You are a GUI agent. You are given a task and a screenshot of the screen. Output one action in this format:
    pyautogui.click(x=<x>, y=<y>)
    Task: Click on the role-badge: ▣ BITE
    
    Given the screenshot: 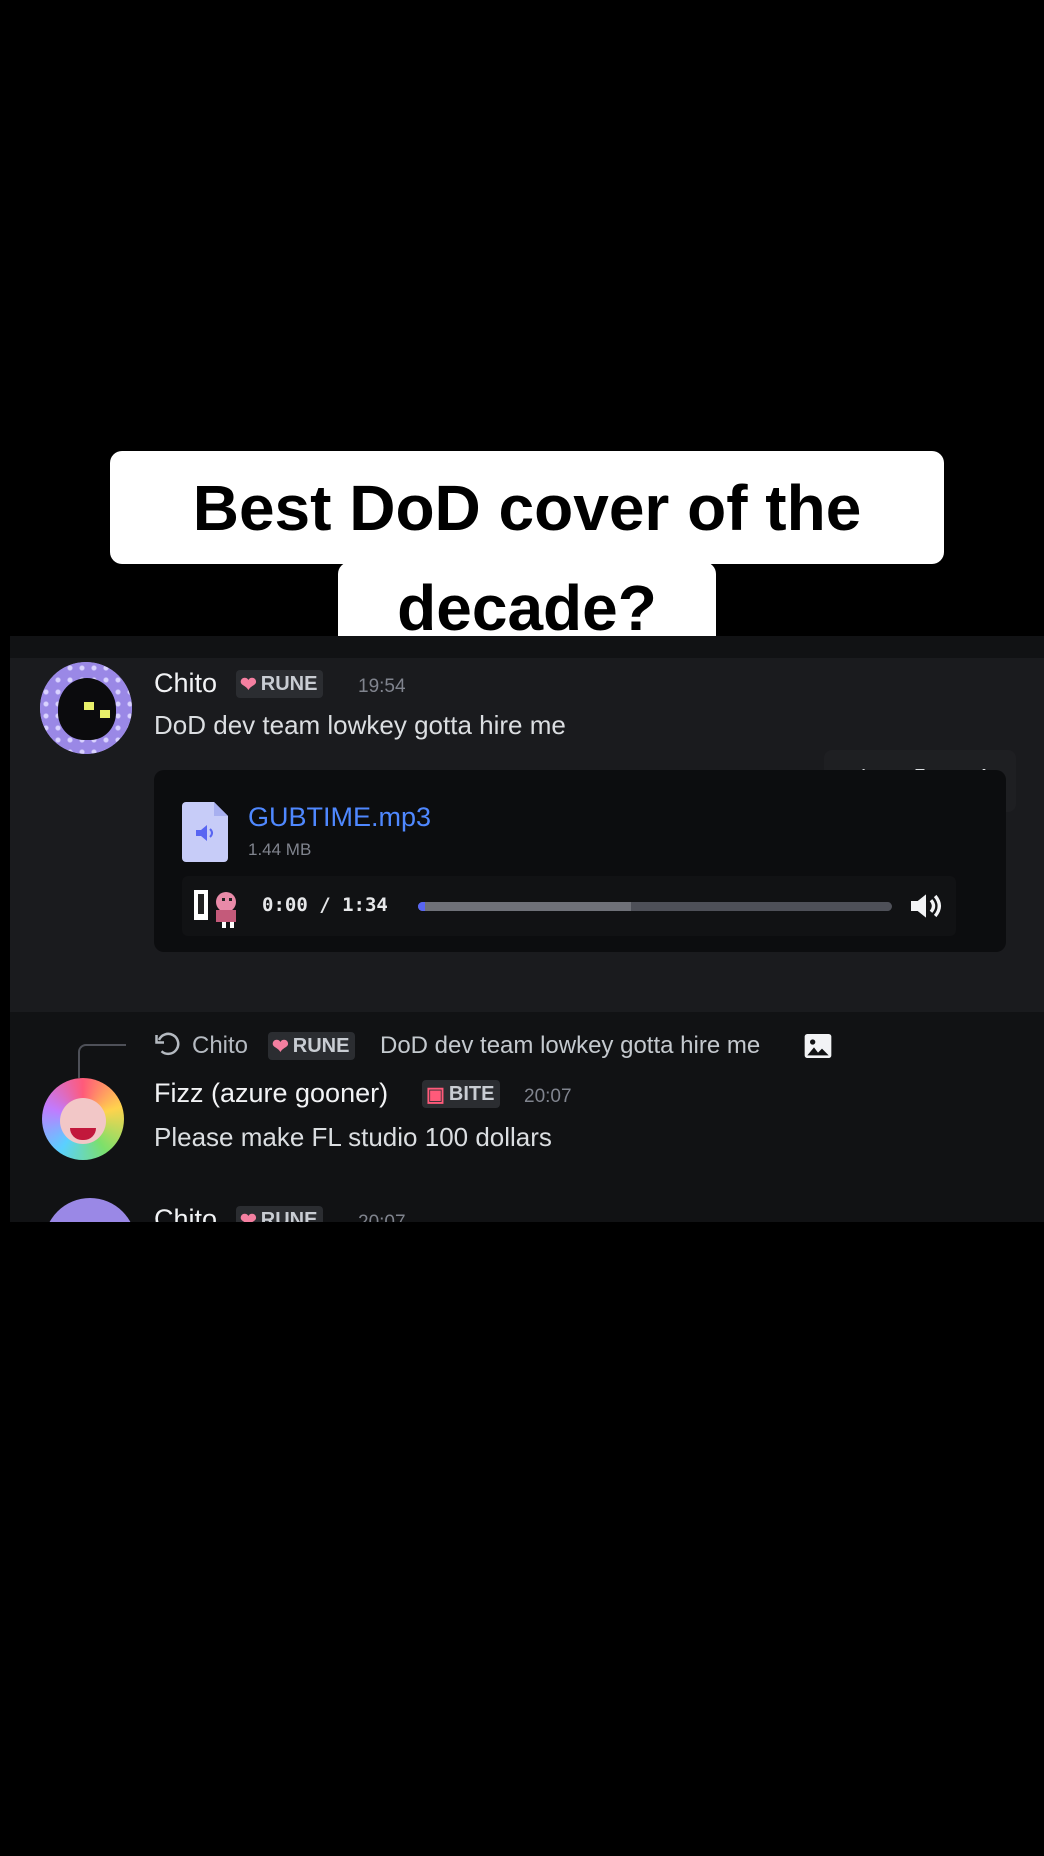 What is the action you would take?
    pyautogui.click(x=461, y=1094)
    